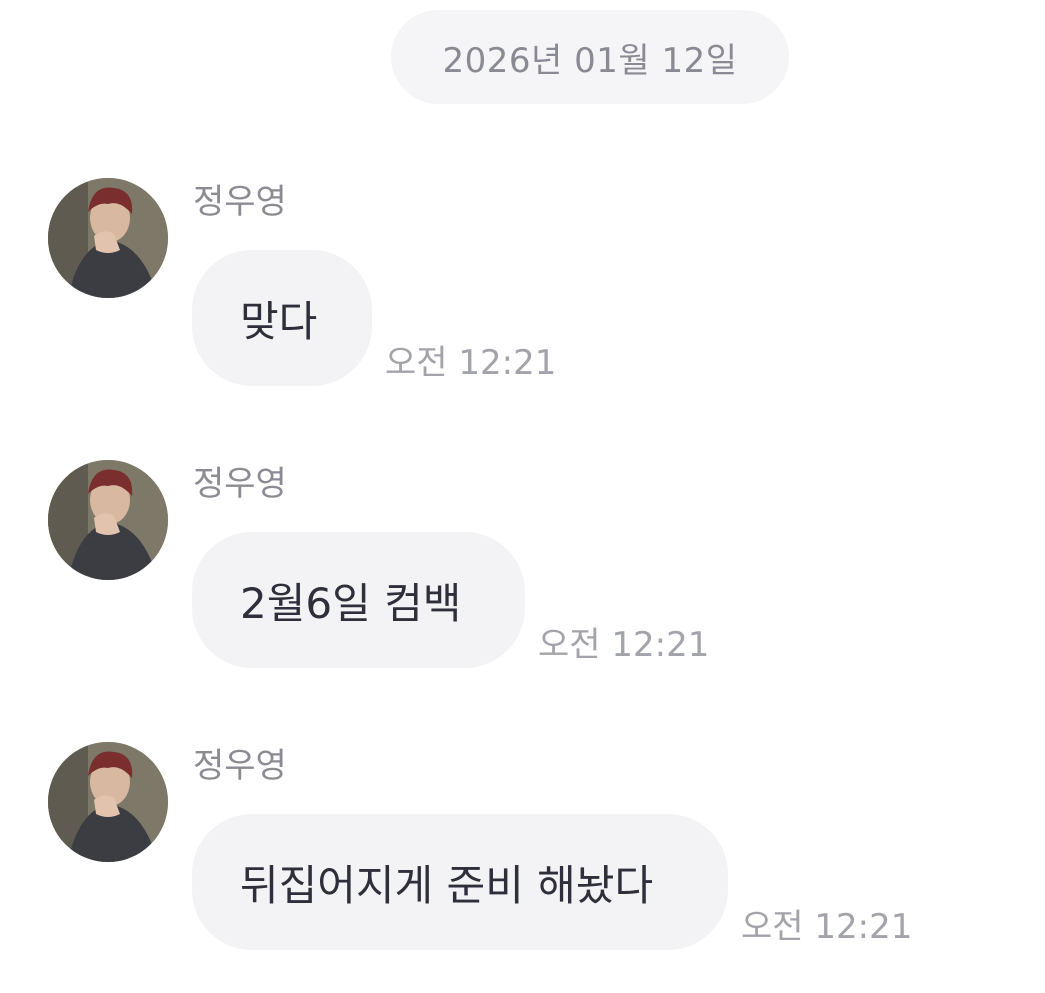  I want to click on date-separator: 2026년 01월 12일, so click(590, 57).